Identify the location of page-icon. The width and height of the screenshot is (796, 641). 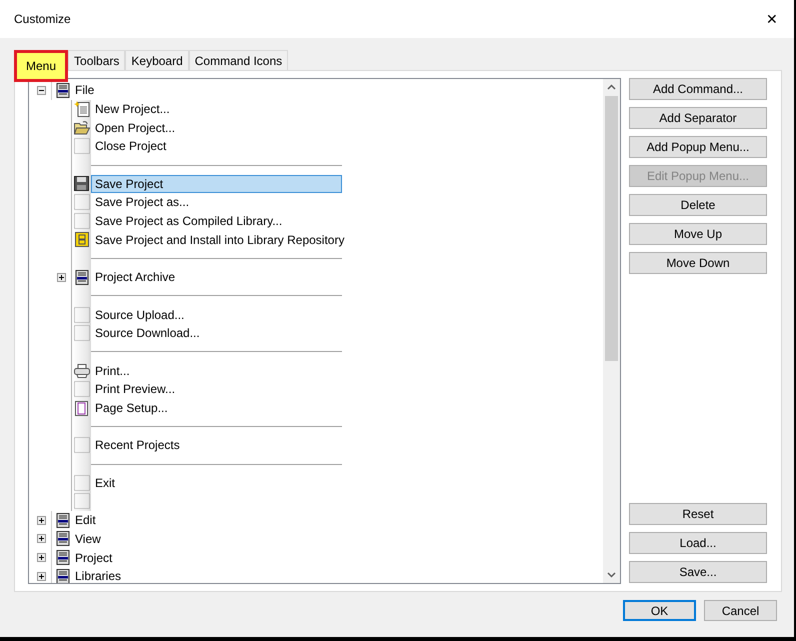
(81, 408).